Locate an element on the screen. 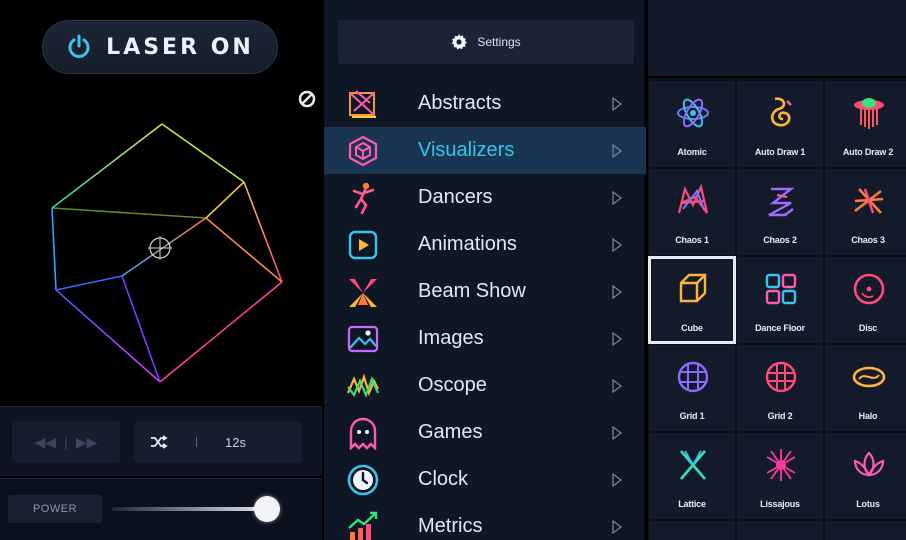 Image resolution: width=906 pixels, height=540 pixels. animations-icon is located at coordinates (363, 245).